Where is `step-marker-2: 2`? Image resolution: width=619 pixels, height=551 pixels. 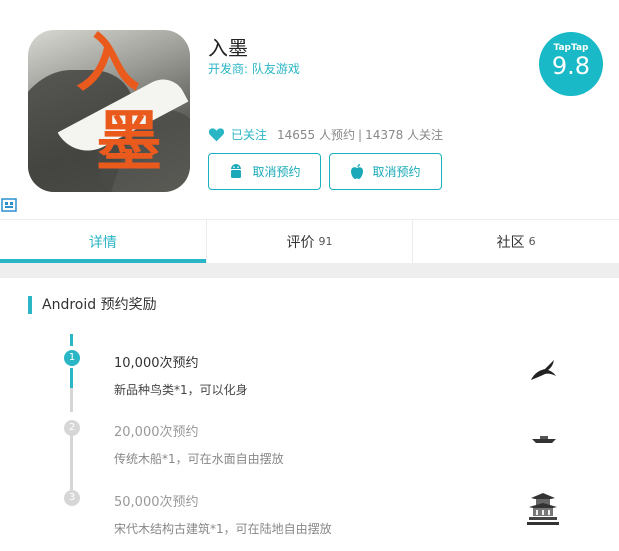 step-marker-2: 2 is located at coordinates (72, 428).